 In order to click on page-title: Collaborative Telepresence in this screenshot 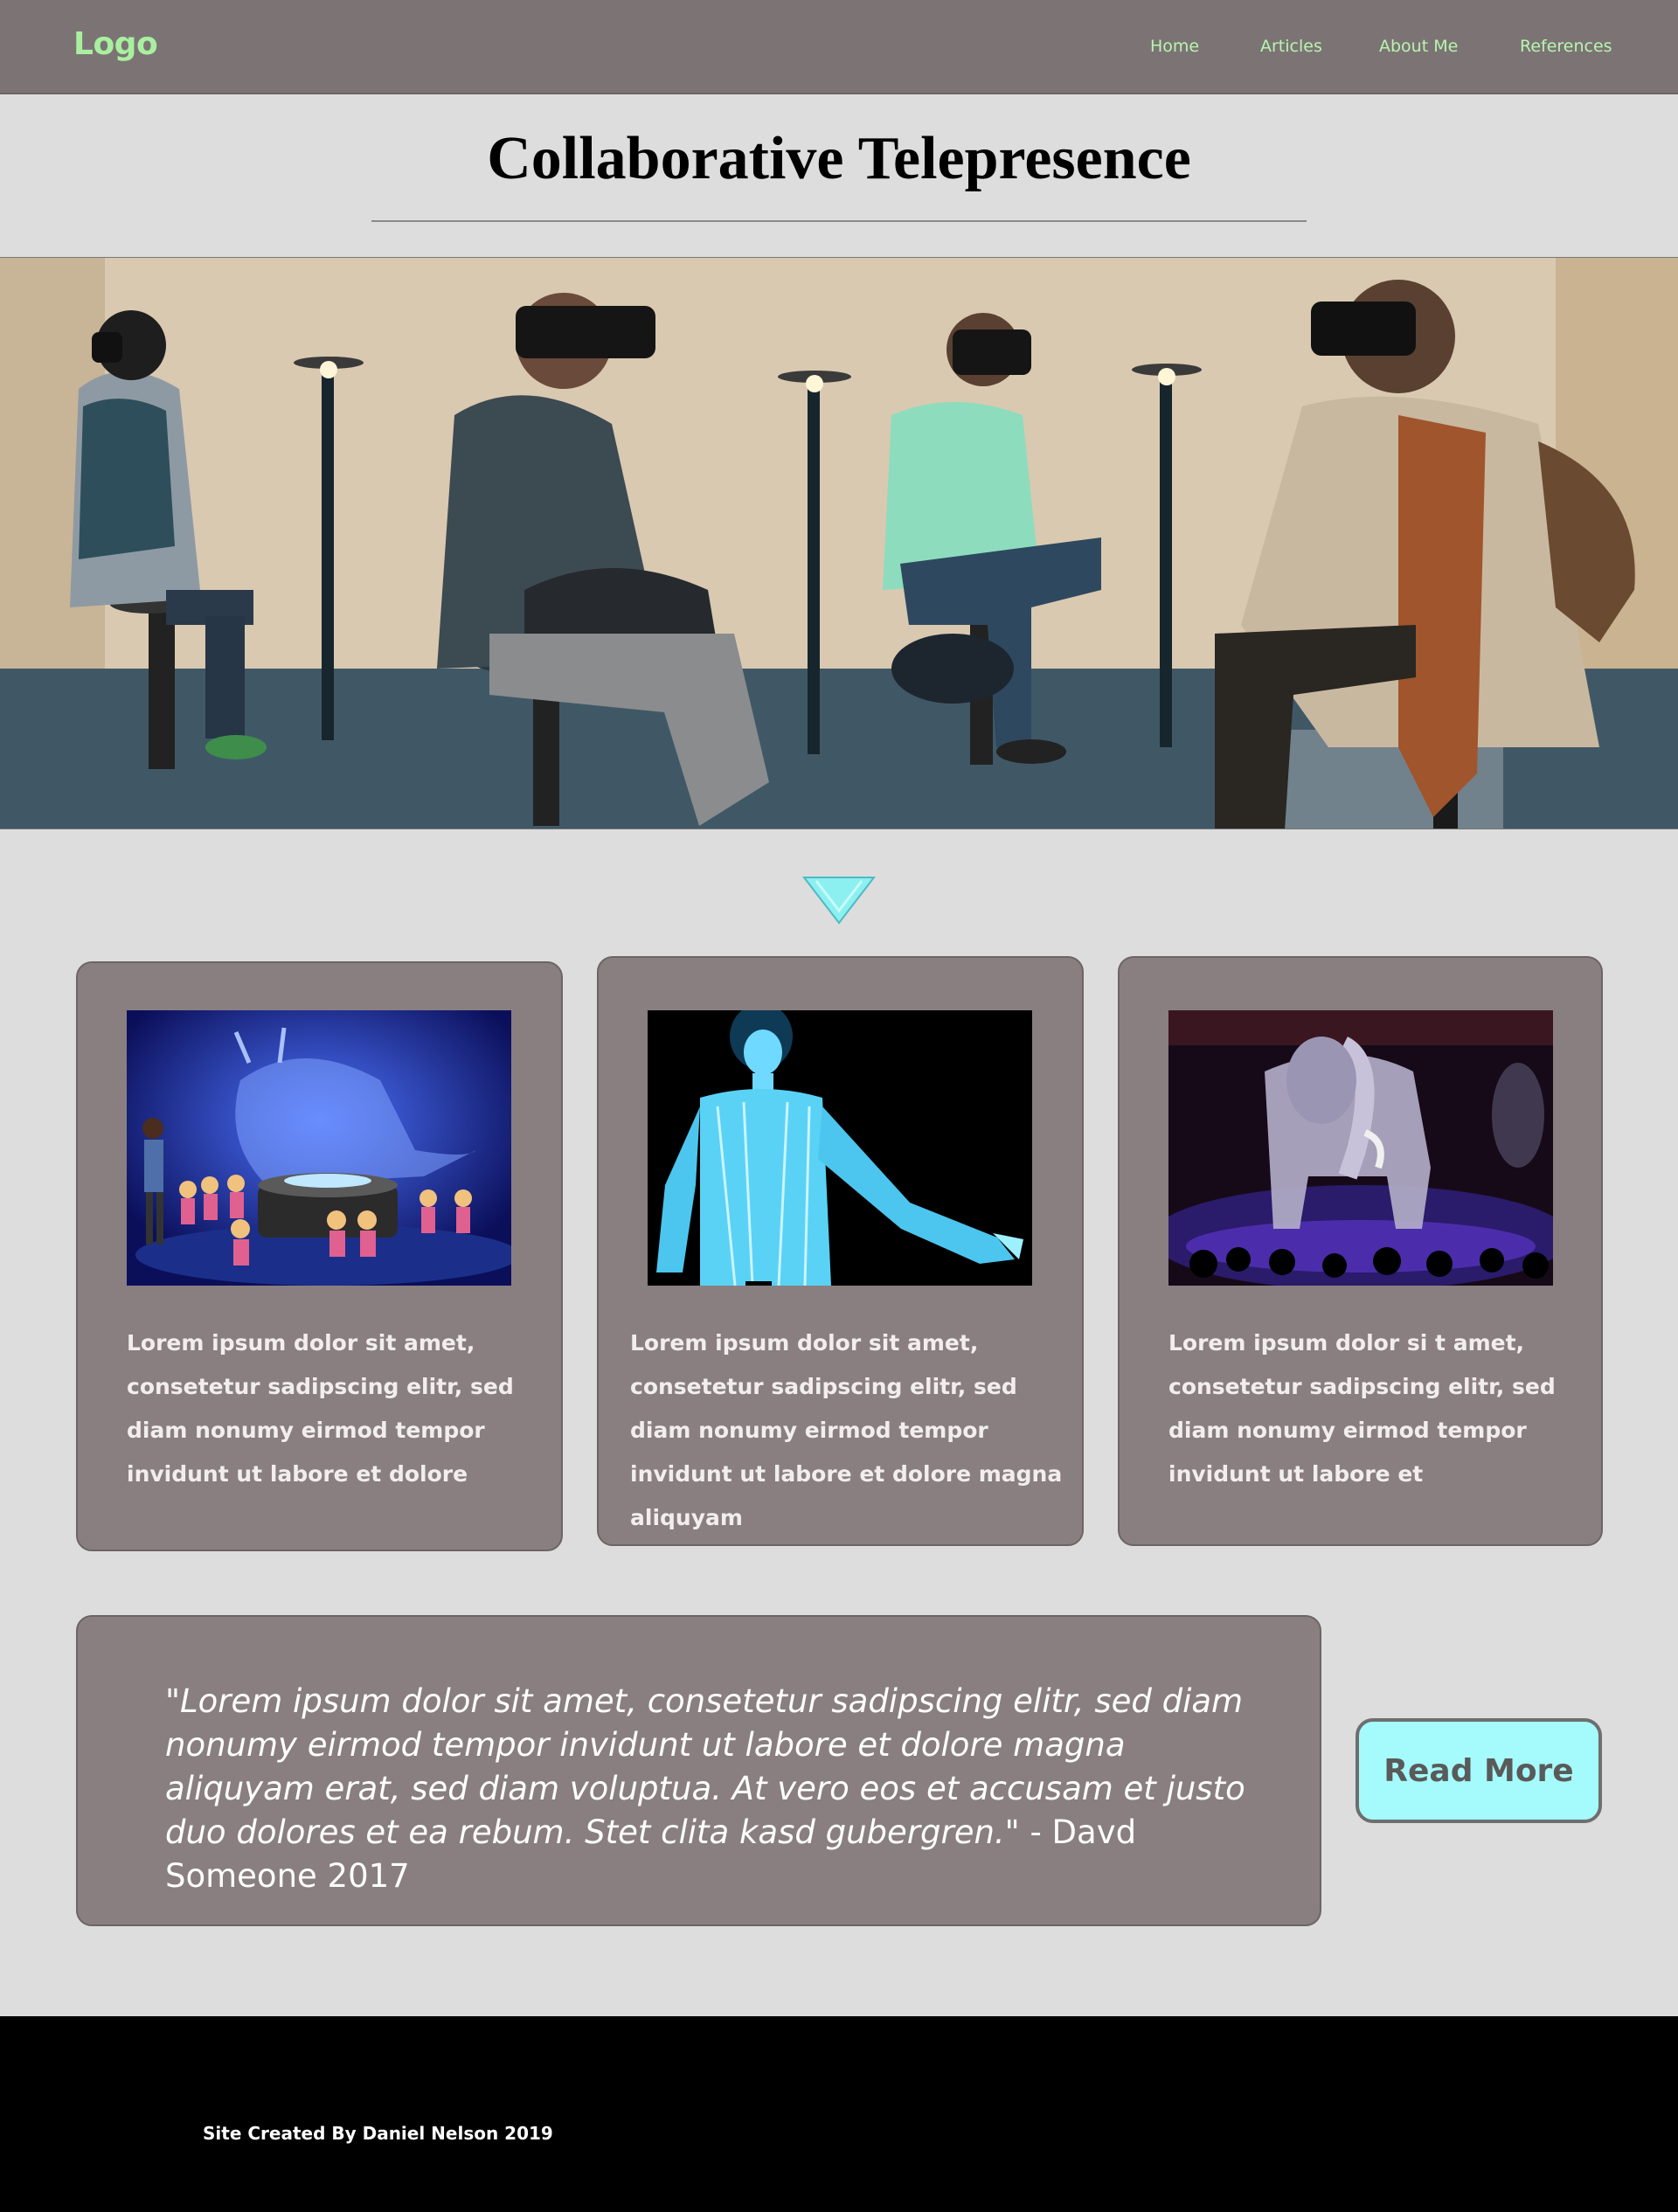, I will do `click(839, 158)`.